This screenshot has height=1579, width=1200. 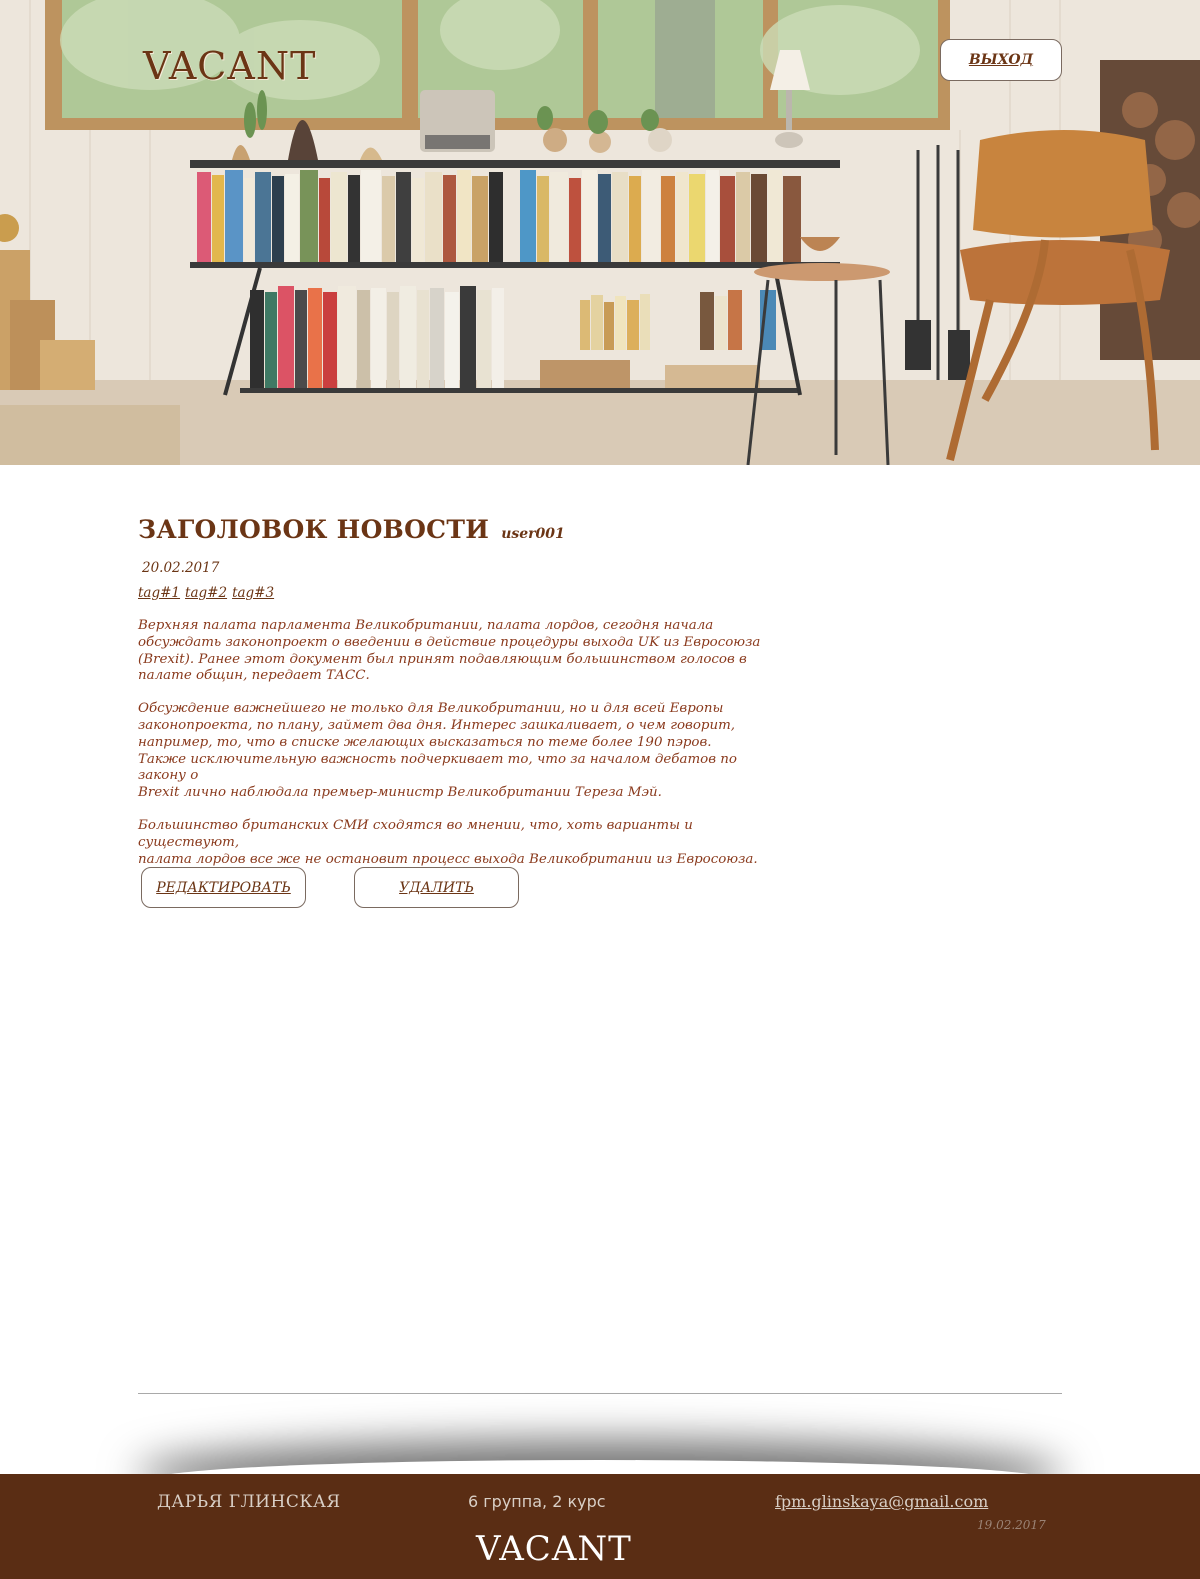 I want to click on footer-divider, so click(x=600, y=1393).